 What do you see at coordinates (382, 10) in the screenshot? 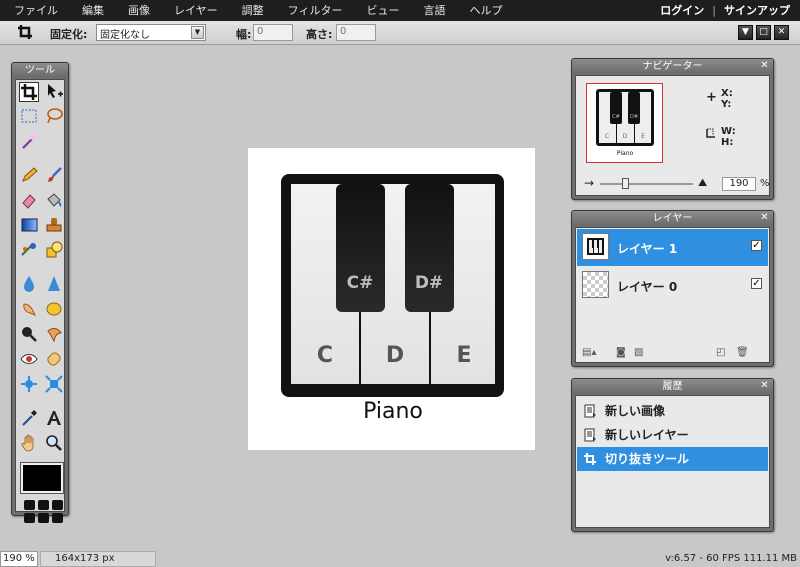
I see `menu-view: ビュー` at bounding box center [382, 10].